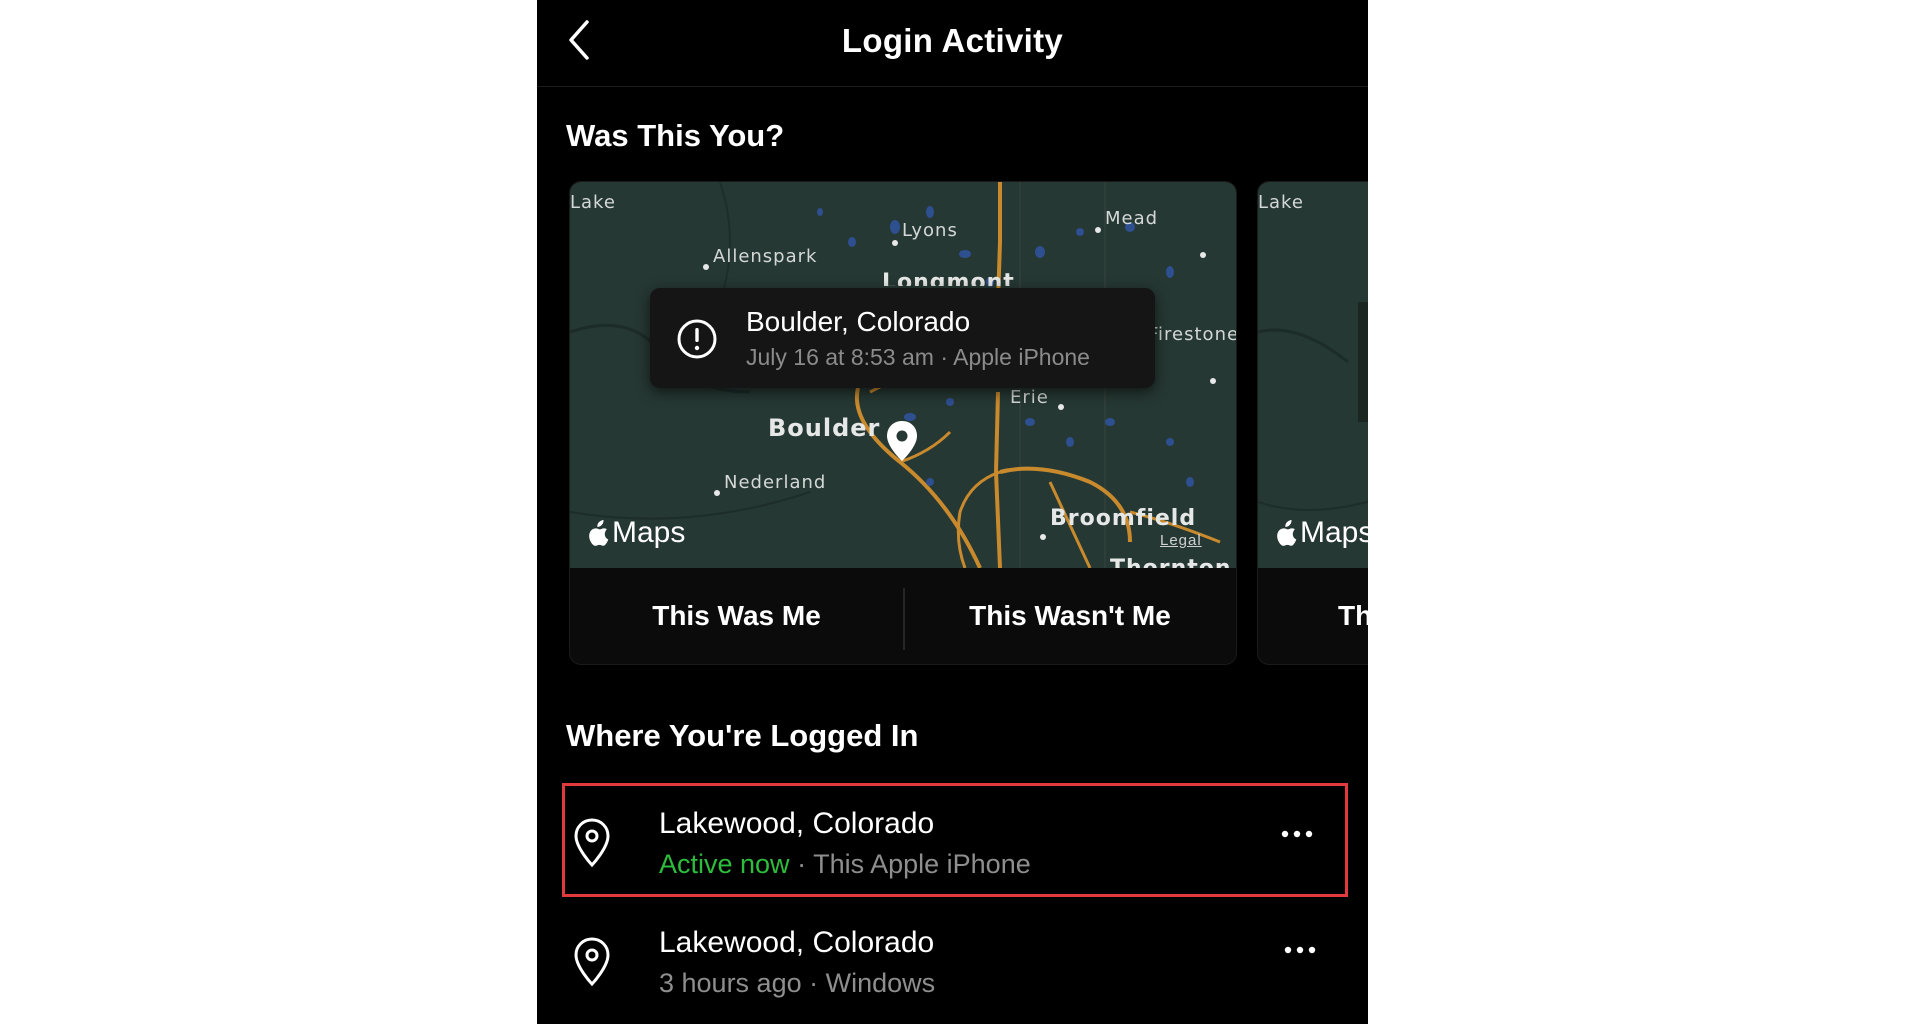 The height and width of the screenshot is (1024, 1920). I want to click on map-label: Allenspark, so click(765, 256).